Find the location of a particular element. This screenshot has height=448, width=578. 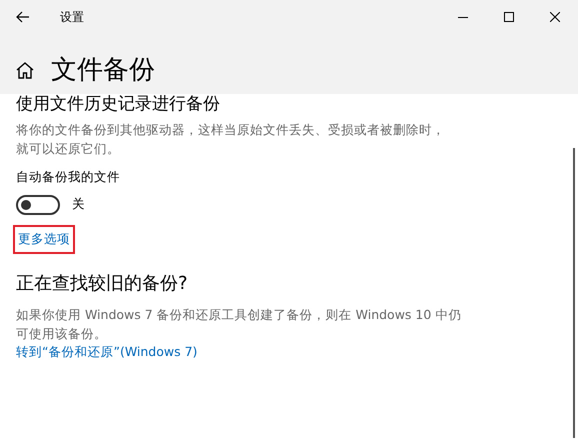

section-heading: 正在查找较旧的备份? is located at coordinates (102, 284).